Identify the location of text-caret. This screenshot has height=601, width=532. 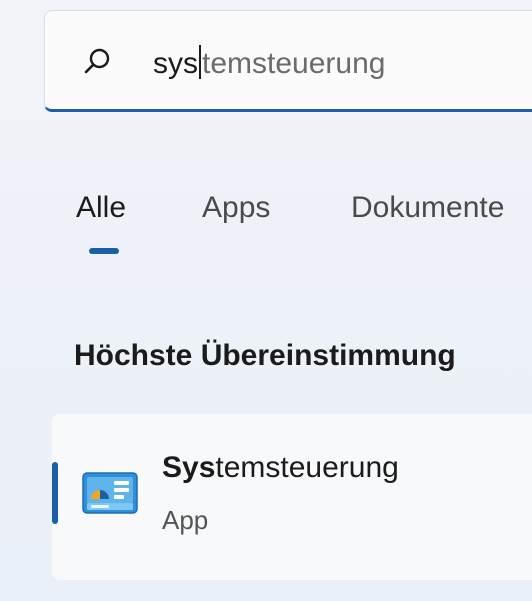
(200, 62).